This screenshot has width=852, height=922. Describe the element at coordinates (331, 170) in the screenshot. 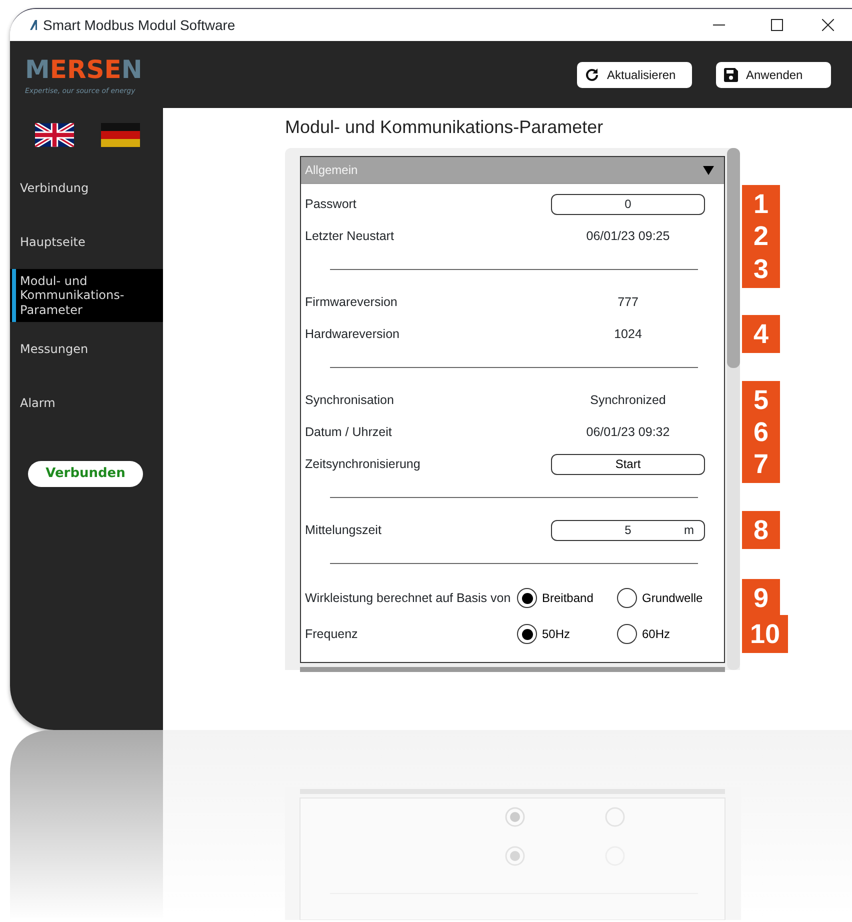

I see `section-title: Allgemein` at that location.